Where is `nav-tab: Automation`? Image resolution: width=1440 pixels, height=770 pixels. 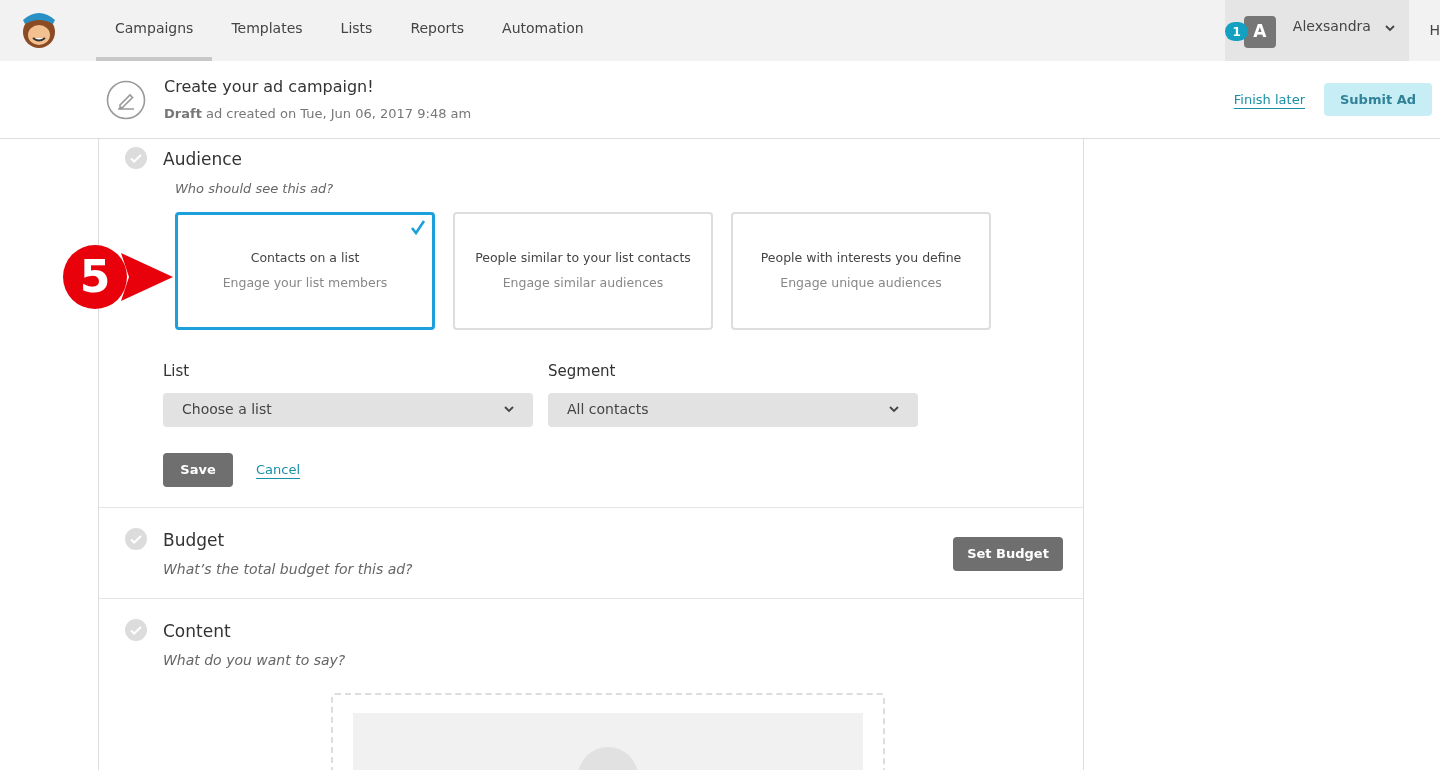 nav-tab: Automation is located at coordinates (543, 30).